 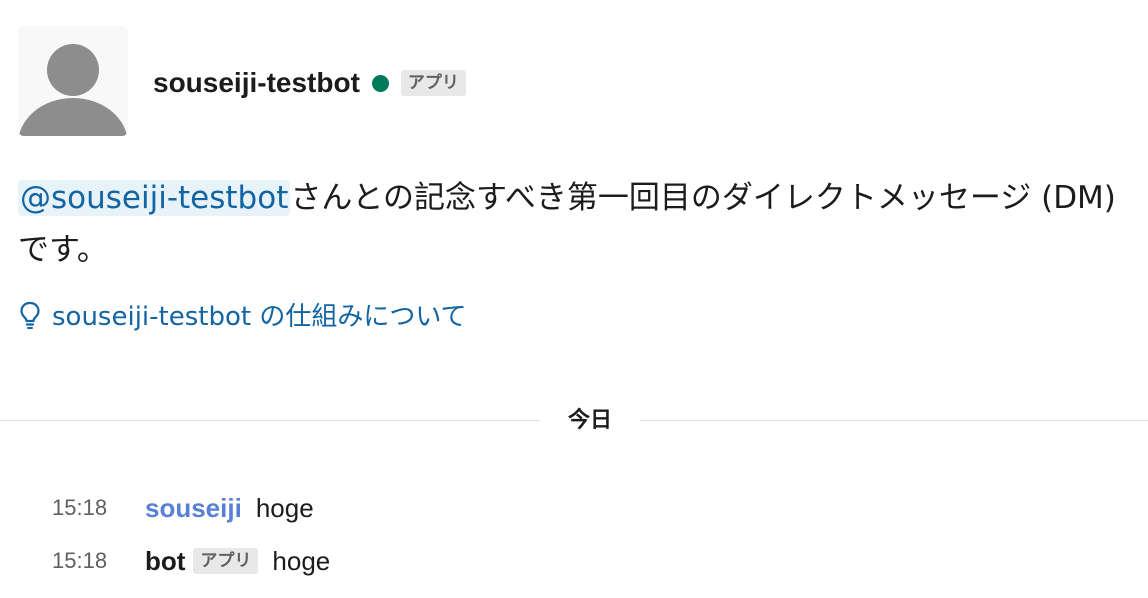 I want to click on message-row: 15:18 bot アプリ hoge, so click(x=191, y=561).